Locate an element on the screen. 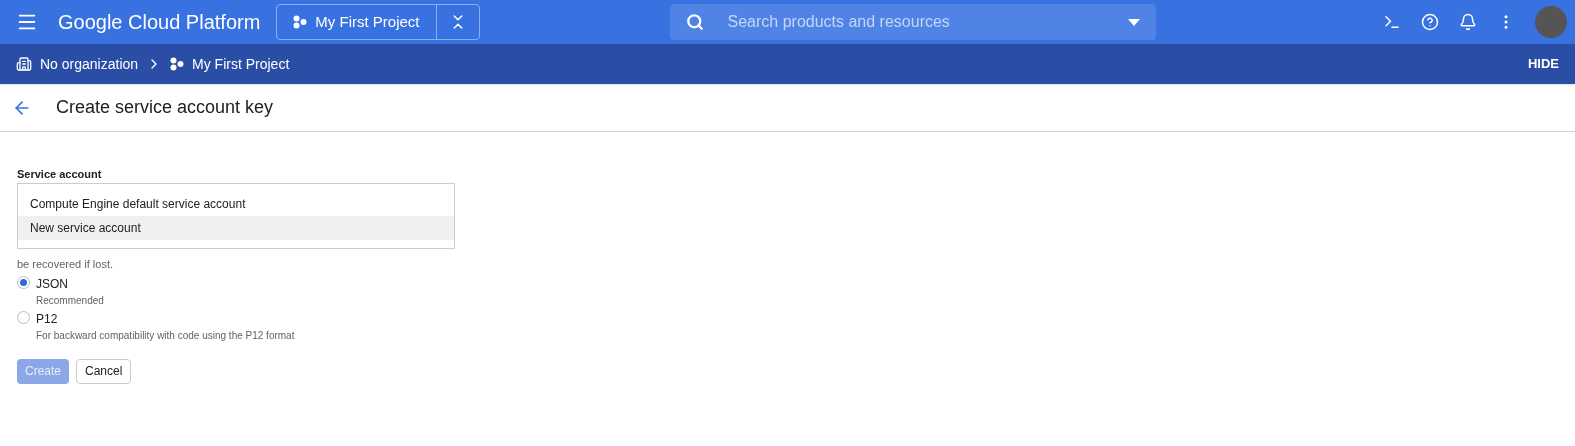 This screenshot has height=446, width=1575. search-bar: Search products and resources is located at coordinates (912, 22).